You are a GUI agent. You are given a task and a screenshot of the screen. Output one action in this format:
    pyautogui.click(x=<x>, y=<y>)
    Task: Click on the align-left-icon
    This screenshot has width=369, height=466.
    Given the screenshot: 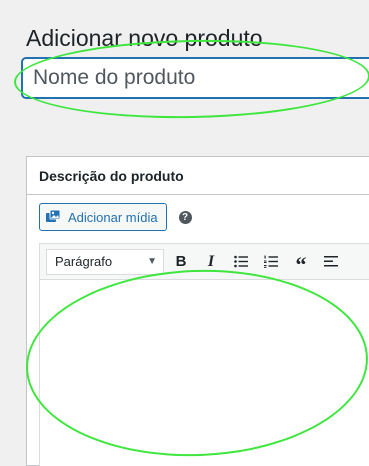 What is the action you would take?
    pyautogui.click(x=331, y=262)
    